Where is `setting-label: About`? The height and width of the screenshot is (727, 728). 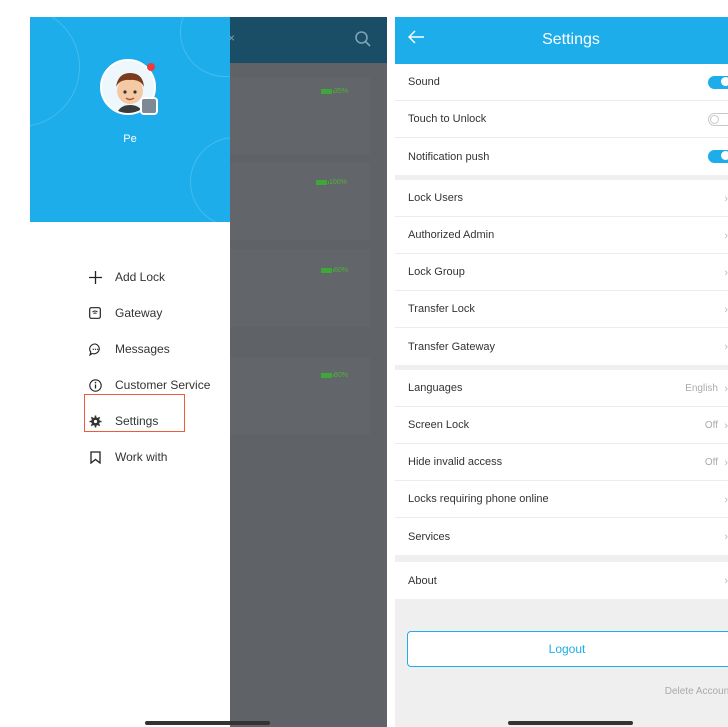 setting-label: About is located at coordinates (422, 580).